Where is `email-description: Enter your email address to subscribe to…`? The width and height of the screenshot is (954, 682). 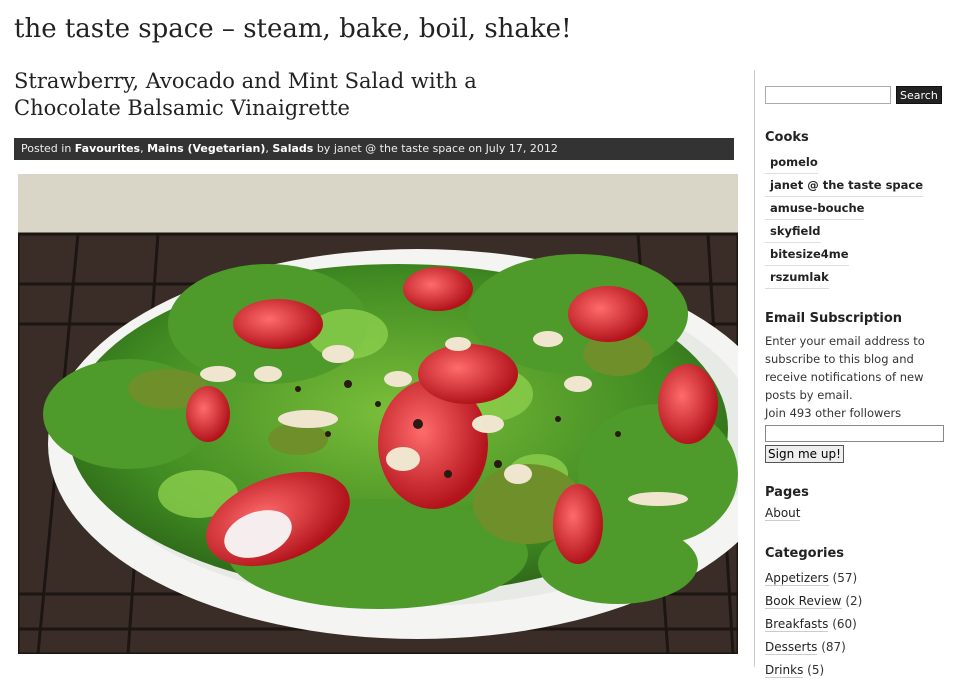 email-description: Enter your email address to subscribe to… is located at coordinates (845, 368).